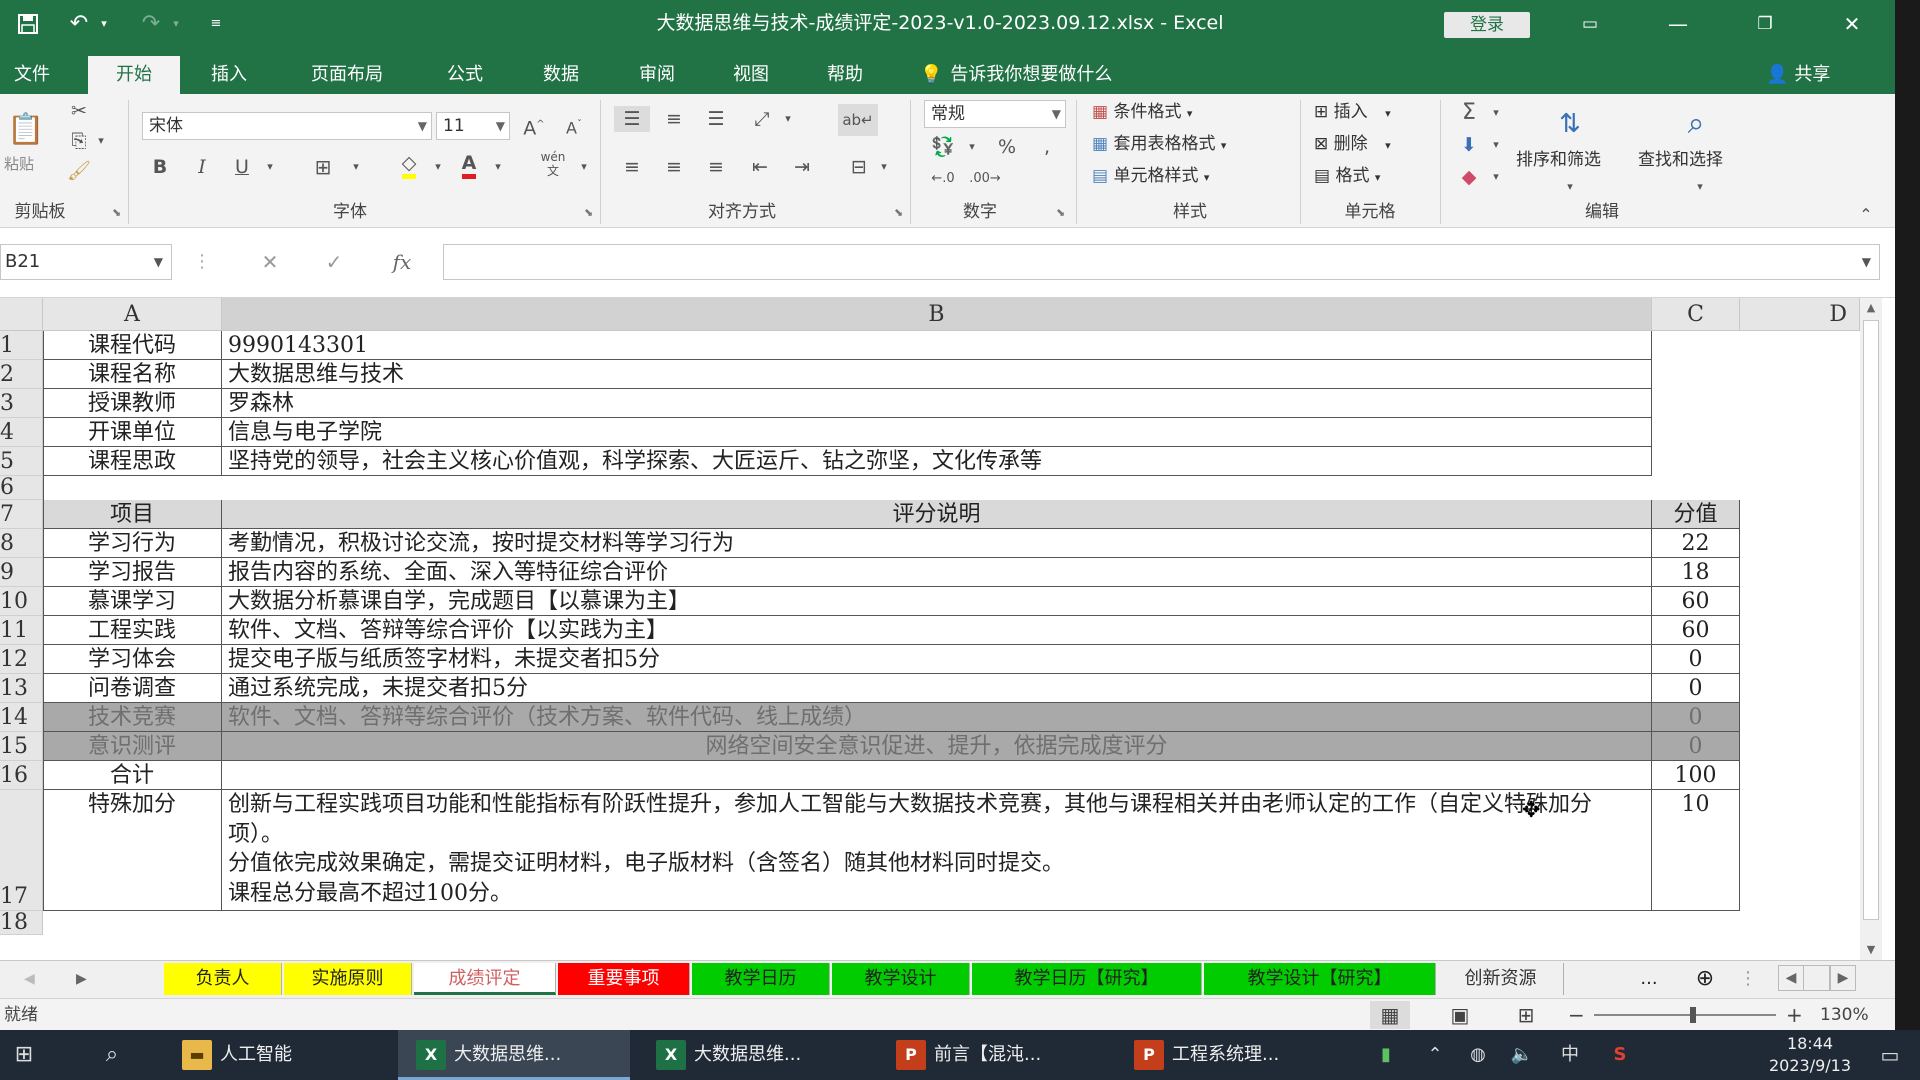 The image size is (1920, 1080). Describe the element at coordinates (1696, 514) in the screenshot. I see `cell-c: 分值` at that location.